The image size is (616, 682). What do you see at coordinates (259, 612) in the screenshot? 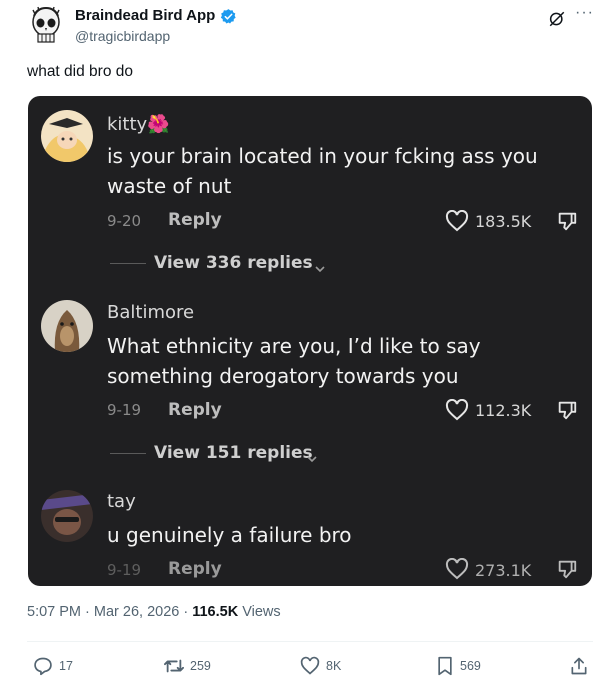
I see `views-label: Views` at bounding box center [259, 612].